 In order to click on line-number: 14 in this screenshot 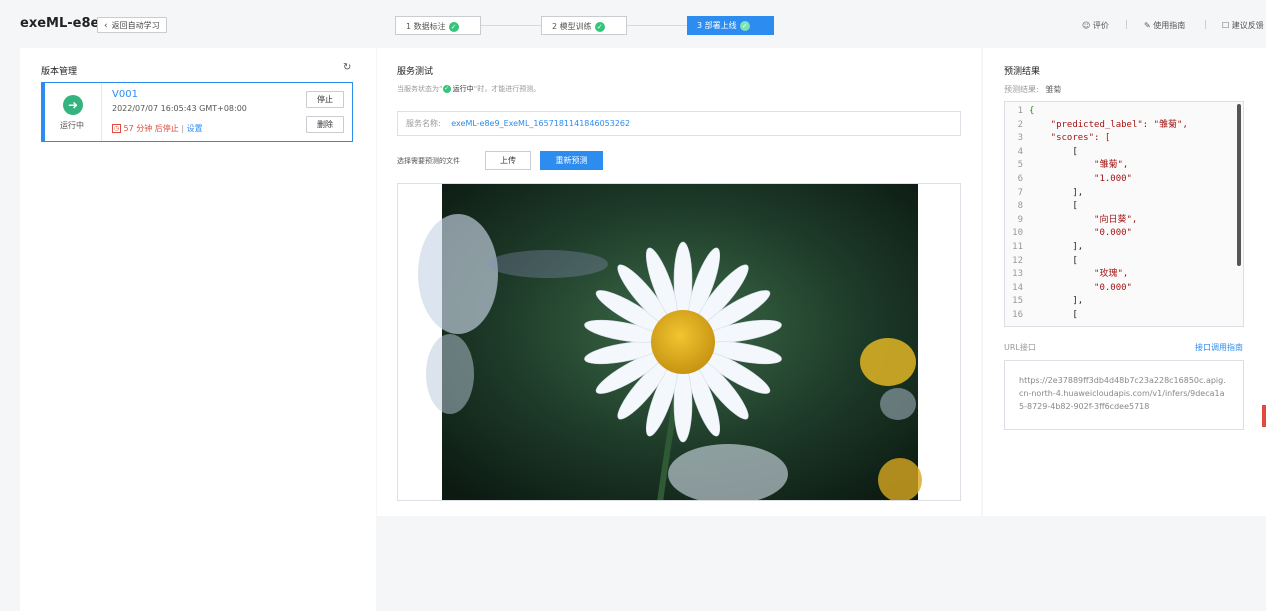, I will do `click(1017, 287)`.